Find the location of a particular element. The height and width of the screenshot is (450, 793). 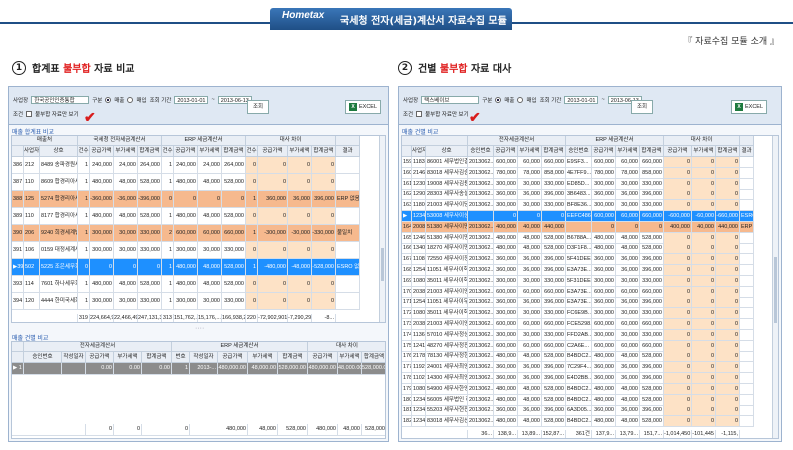

cell-s2: 360,000 is located at coordinates (604, 303).